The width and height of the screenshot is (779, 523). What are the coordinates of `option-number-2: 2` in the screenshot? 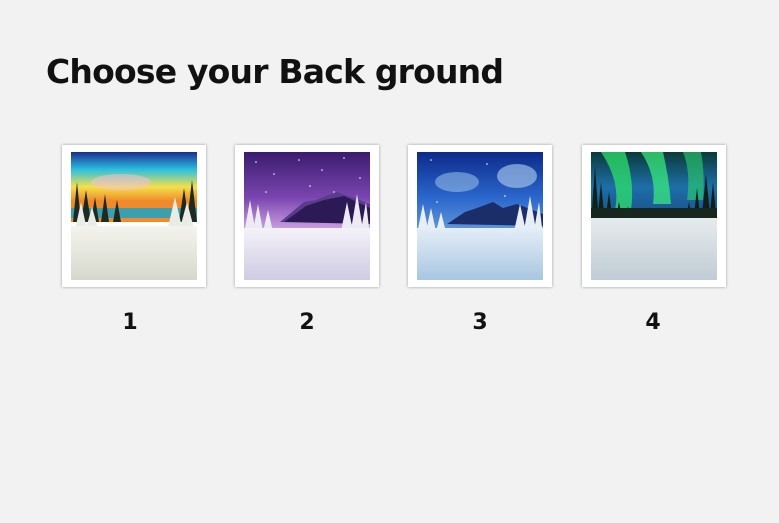 It's located at (307, 322).